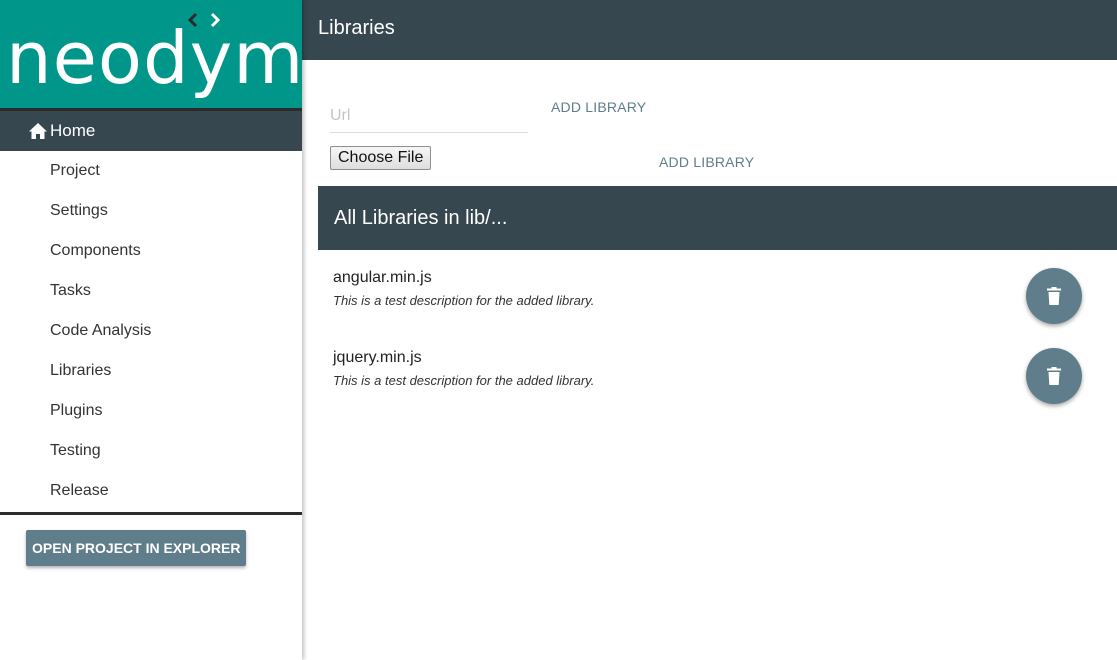 The width and height of the screenshot is (1117, 660). I want to click on logo: neodym, so click(154, 58).